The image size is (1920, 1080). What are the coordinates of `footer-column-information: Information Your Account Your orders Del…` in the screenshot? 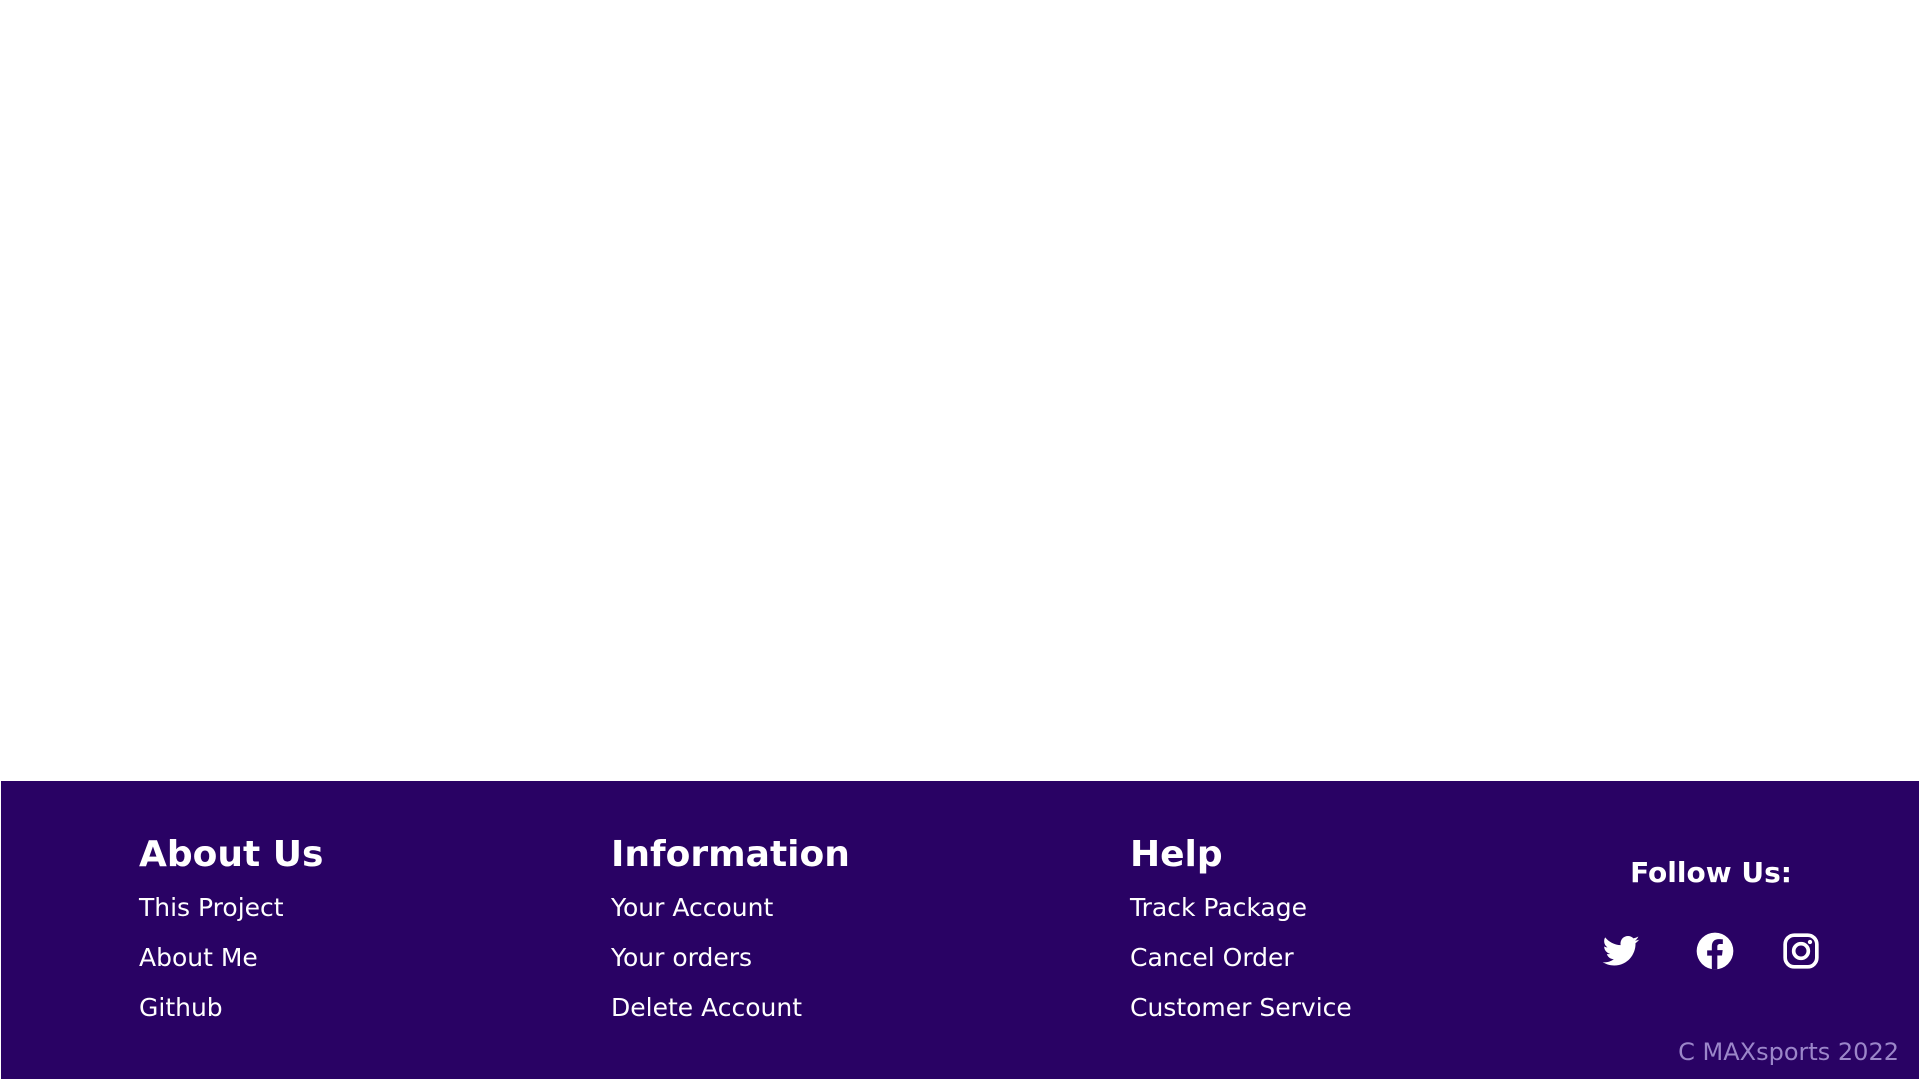 It's located at (730, 938).